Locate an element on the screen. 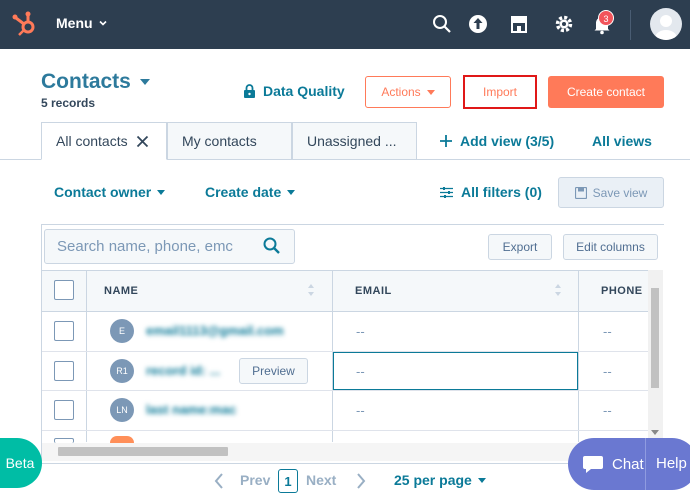  tab-label: My contacts is located at coordinates (219, 141).